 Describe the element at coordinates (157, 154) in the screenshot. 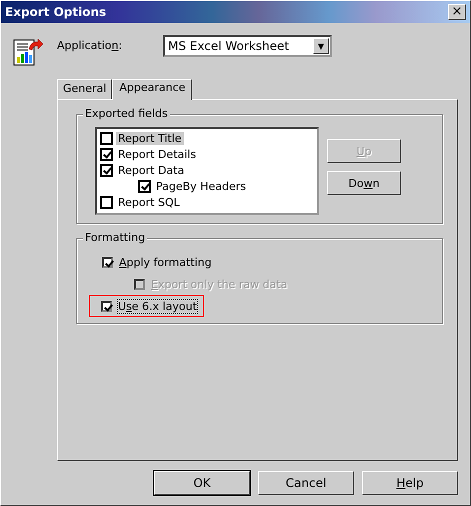

I see `list-item: Report Details` at that location.